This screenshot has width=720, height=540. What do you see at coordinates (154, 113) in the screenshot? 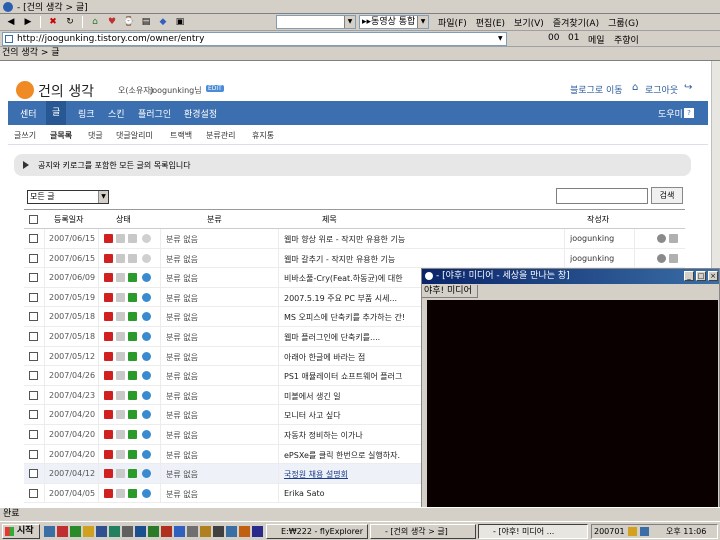
I see `tab-plugins: 플러그인` at bounding box center [154, 113].